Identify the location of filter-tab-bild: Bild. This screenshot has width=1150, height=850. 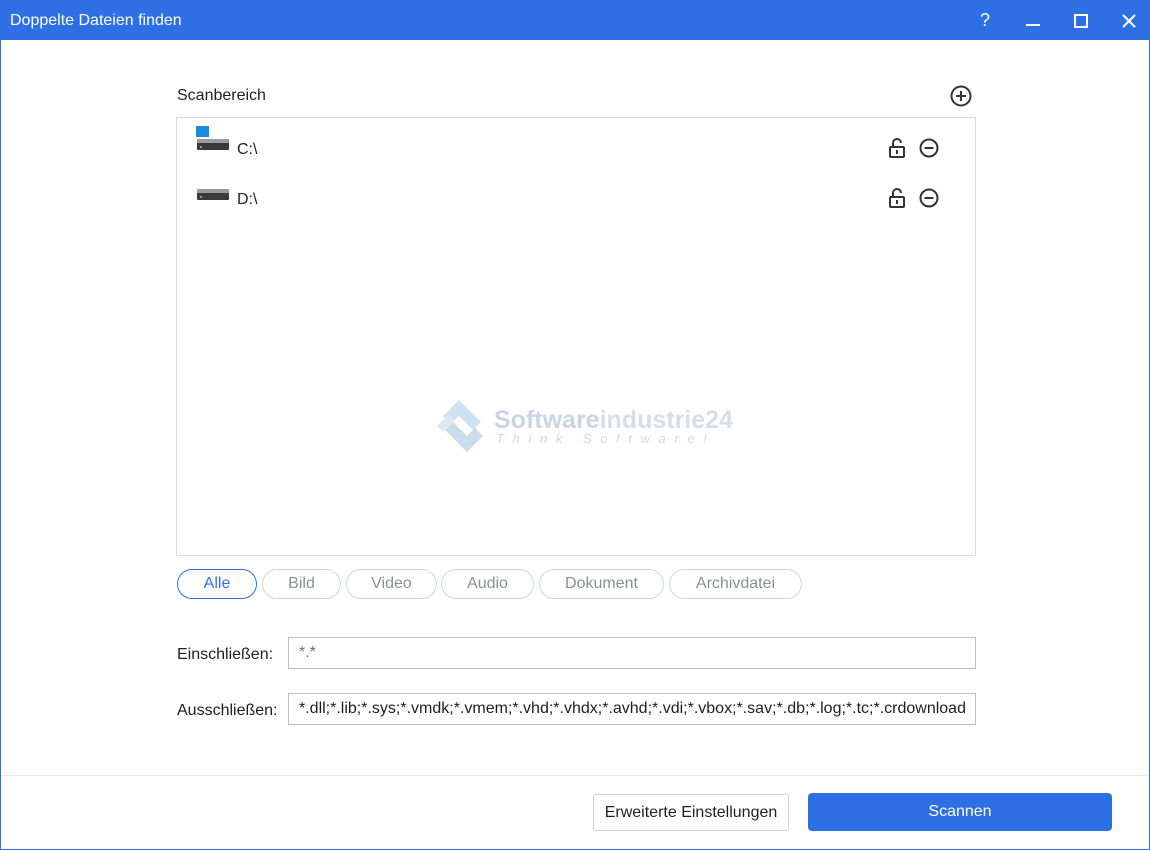
(301, 584).